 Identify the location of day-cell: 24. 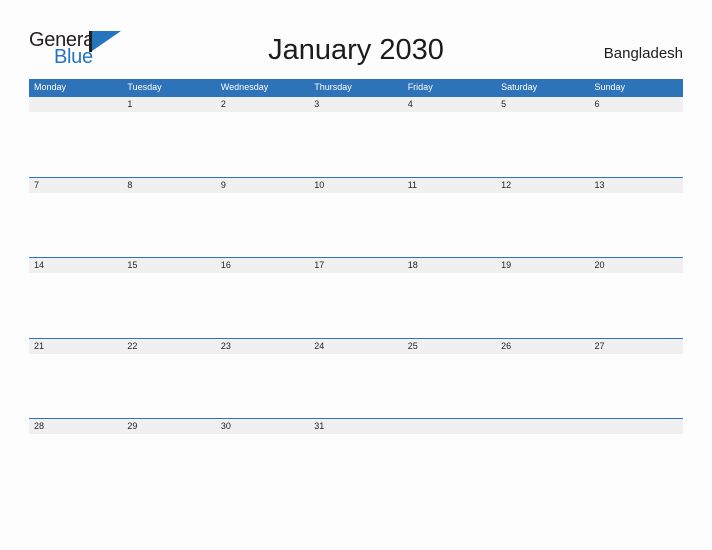
(356, 378).